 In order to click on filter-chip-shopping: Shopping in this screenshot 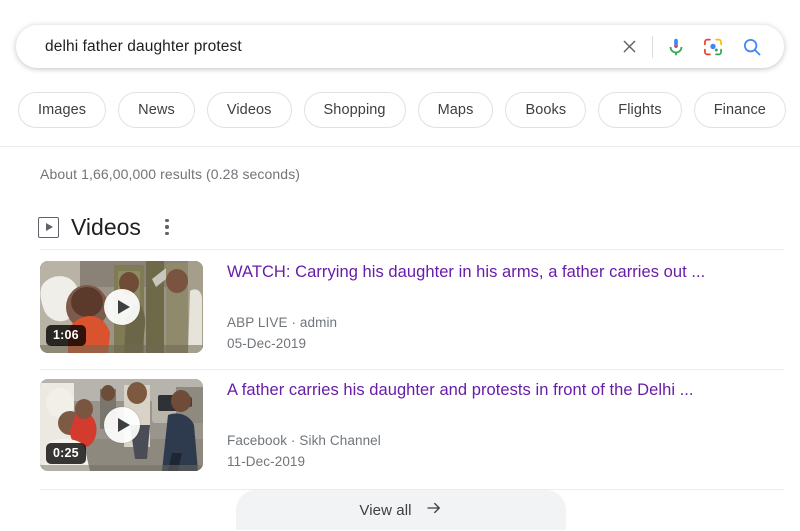, I will do `click(354, 110)`.